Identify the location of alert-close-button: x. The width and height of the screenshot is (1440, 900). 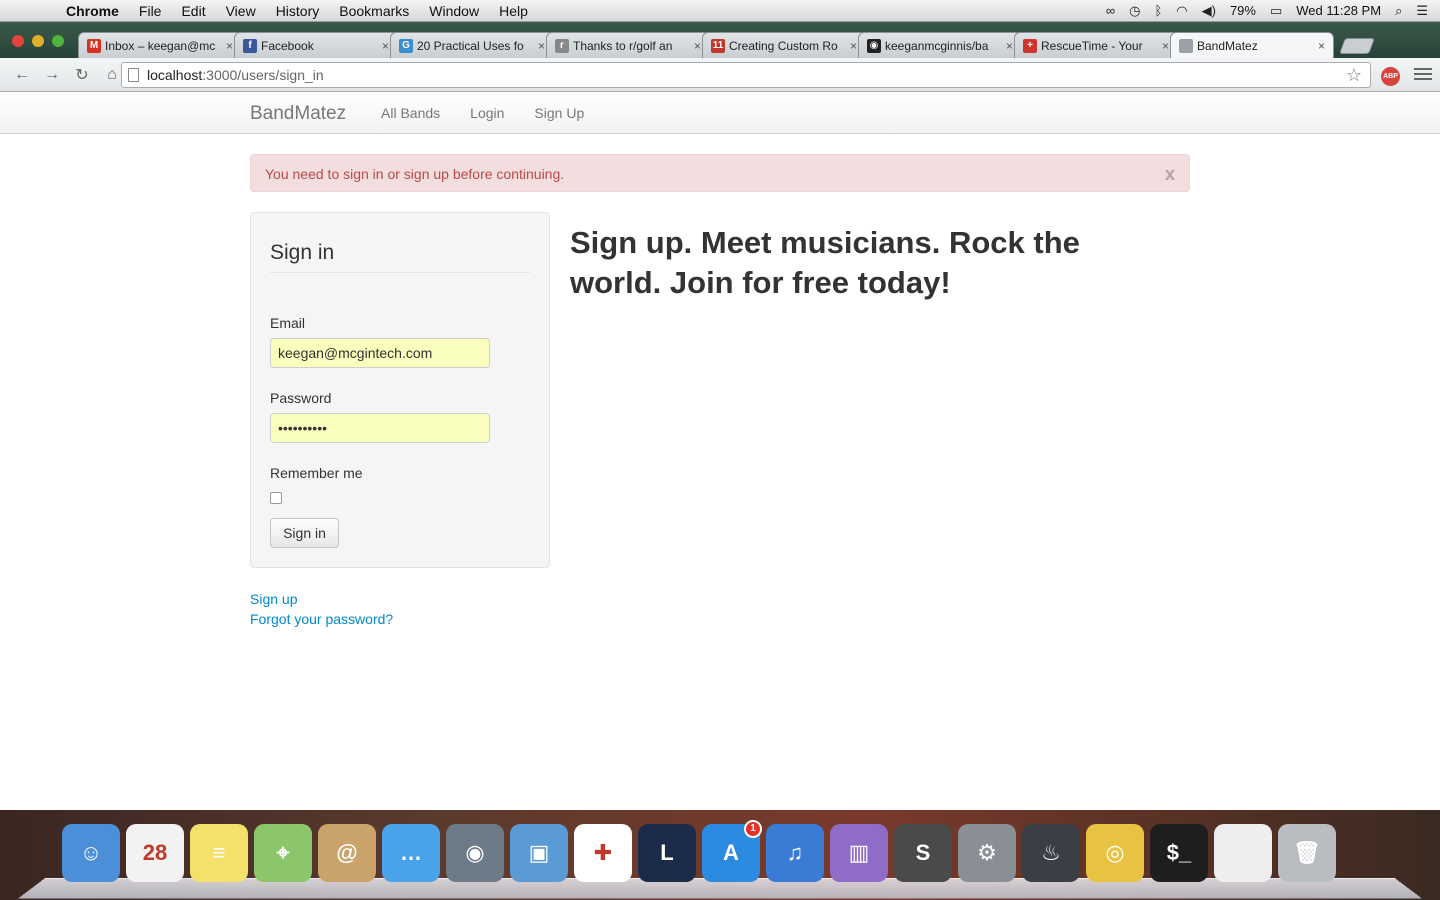
(1170, 174).